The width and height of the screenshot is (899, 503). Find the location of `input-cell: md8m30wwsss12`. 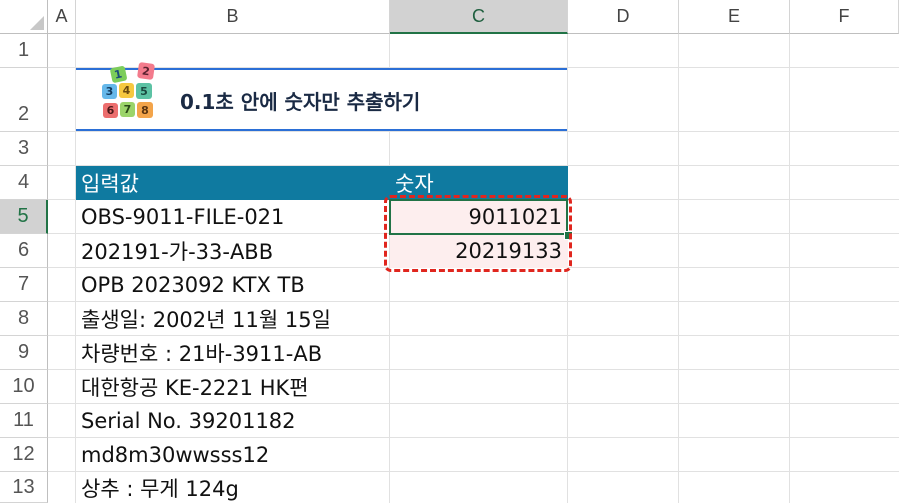

input-cell: md8m30wwsss12 is located at coordinates (233, 455).